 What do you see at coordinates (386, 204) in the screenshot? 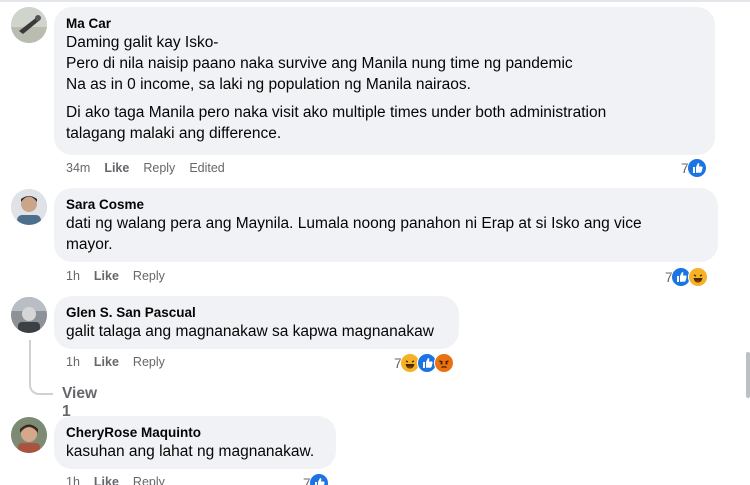
I see `comment-author: Sara Cosme` at bounding box center [386, 204].